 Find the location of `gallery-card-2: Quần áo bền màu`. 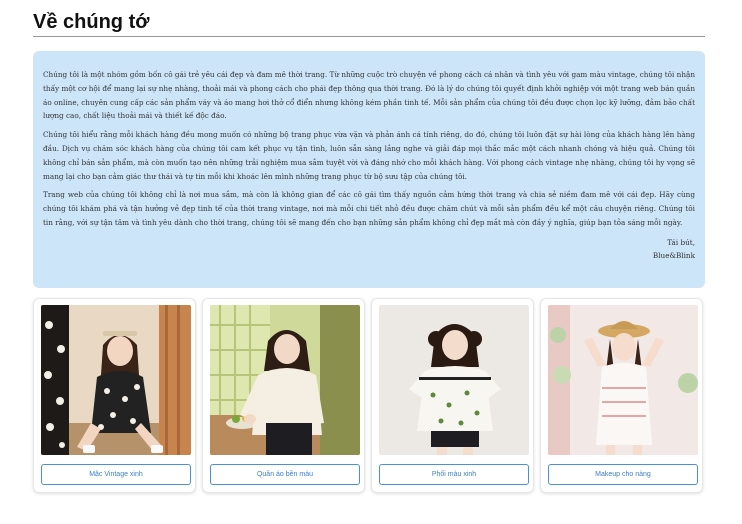

gallery-card-2: Quần áo bền màu is located at coordinates (283, 395).